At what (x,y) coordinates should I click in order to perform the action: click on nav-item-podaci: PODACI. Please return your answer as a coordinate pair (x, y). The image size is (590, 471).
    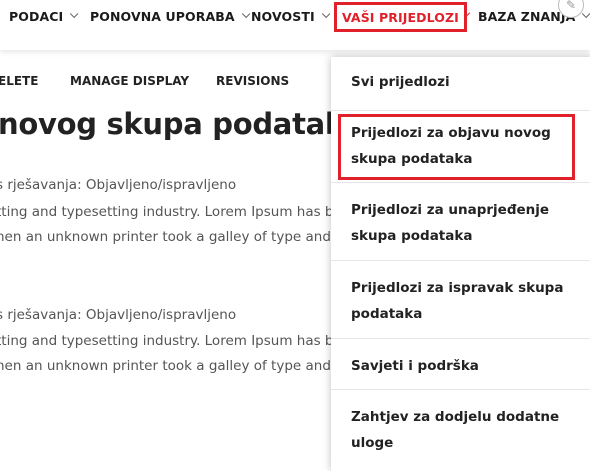
    Looking at the image, I should click on (44, 16).